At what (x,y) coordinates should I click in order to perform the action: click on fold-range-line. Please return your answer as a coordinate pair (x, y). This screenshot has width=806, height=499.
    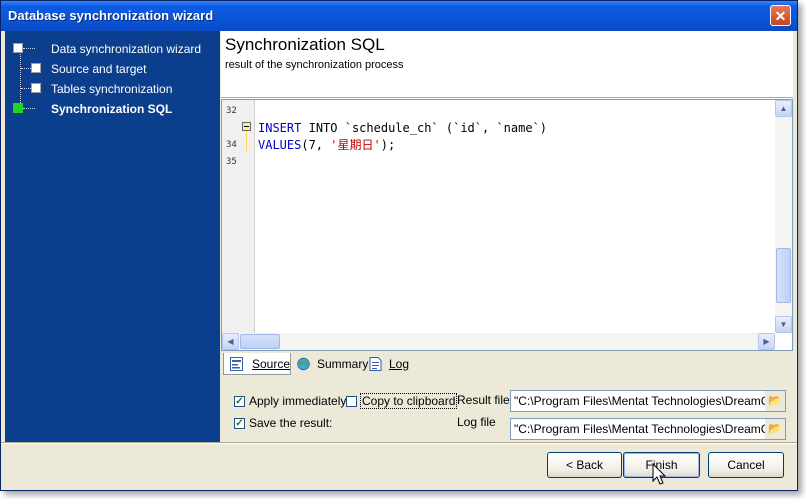
    Looking at the image, I should click on (246, 141).